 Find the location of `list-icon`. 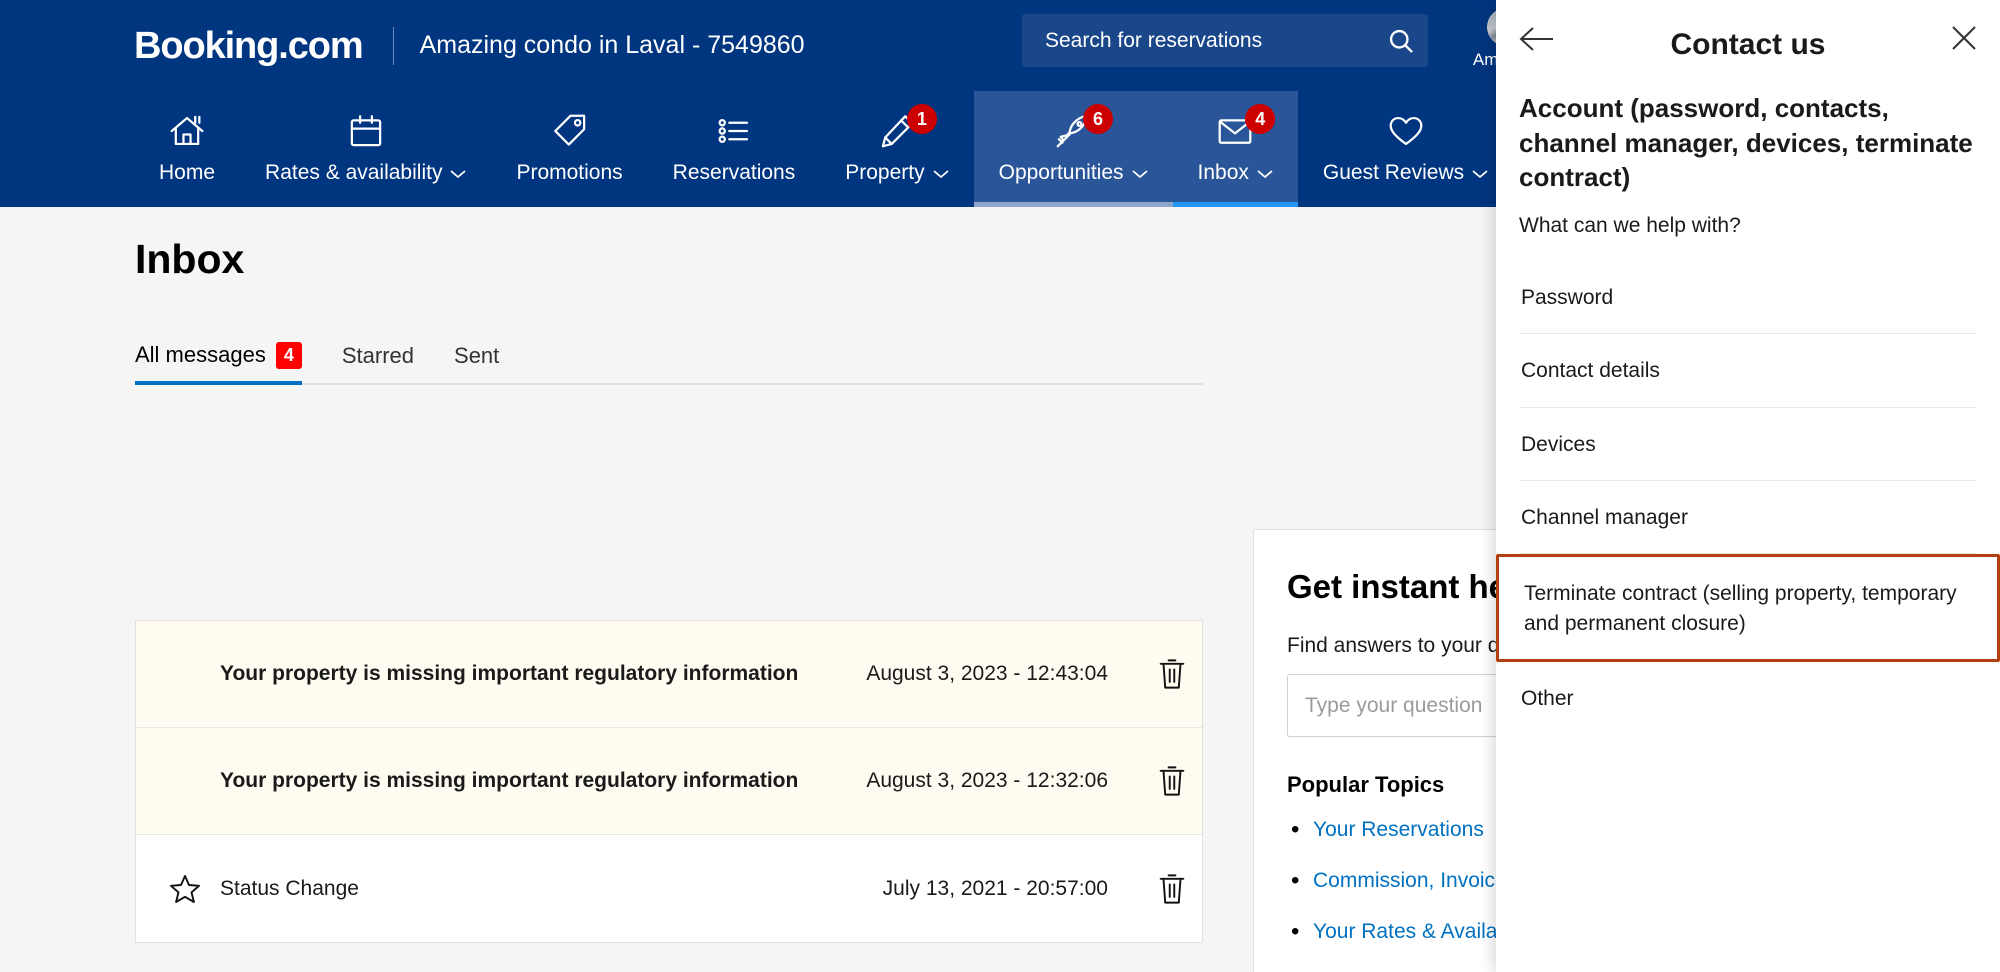

list-icon is located at coordinates (734, 133).